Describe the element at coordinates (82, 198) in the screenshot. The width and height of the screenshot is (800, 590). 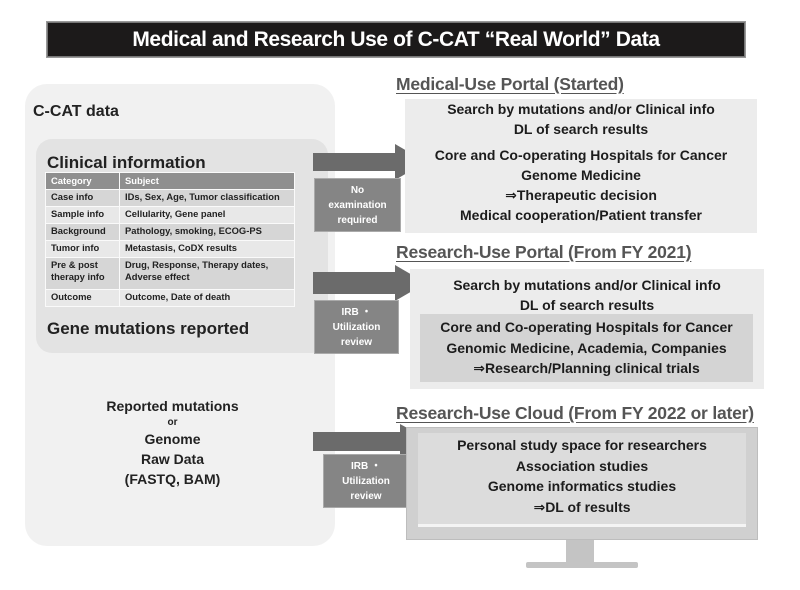
I see `row-category: Case info` at that location.